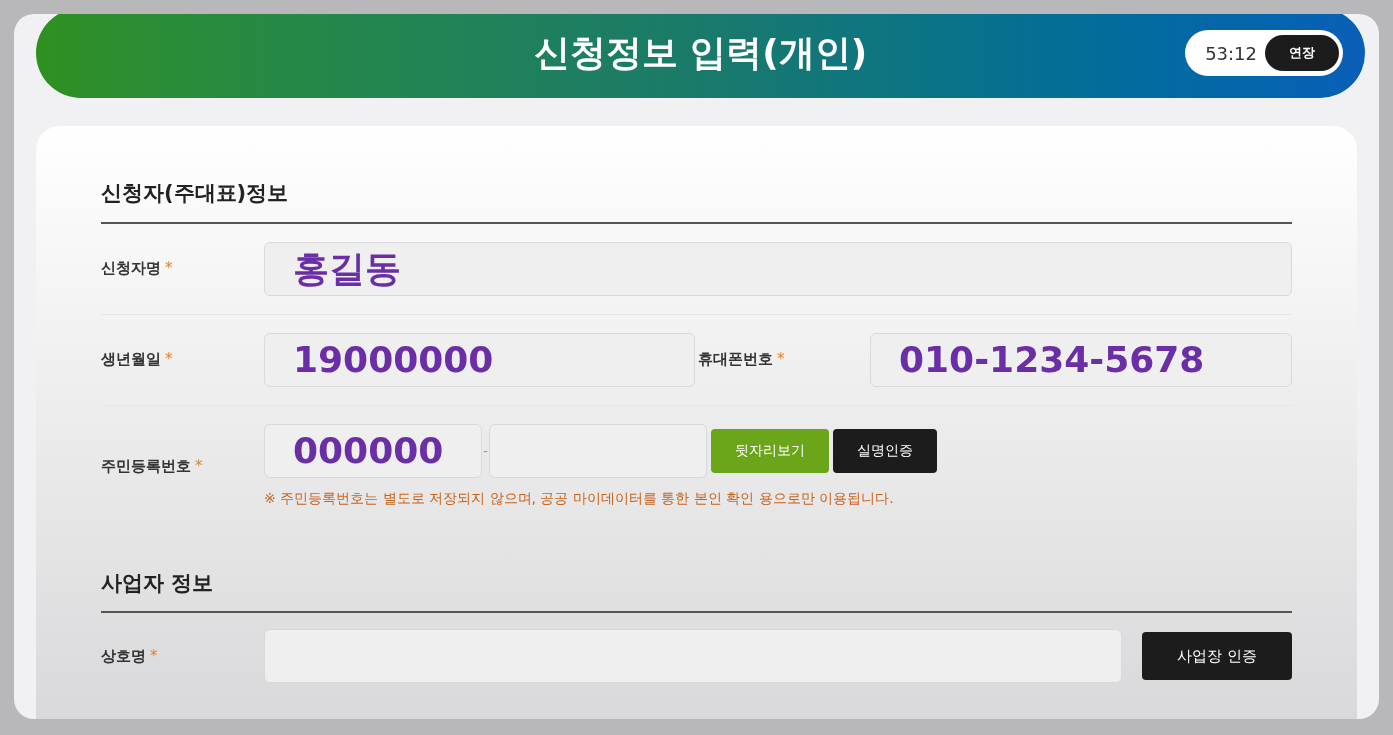 This screenshot has width=1393, height=735. What do you see at coordinates (778, 268) in the screenshot?
I see `input-field: 홍길동` at bounding box center [778, 268].